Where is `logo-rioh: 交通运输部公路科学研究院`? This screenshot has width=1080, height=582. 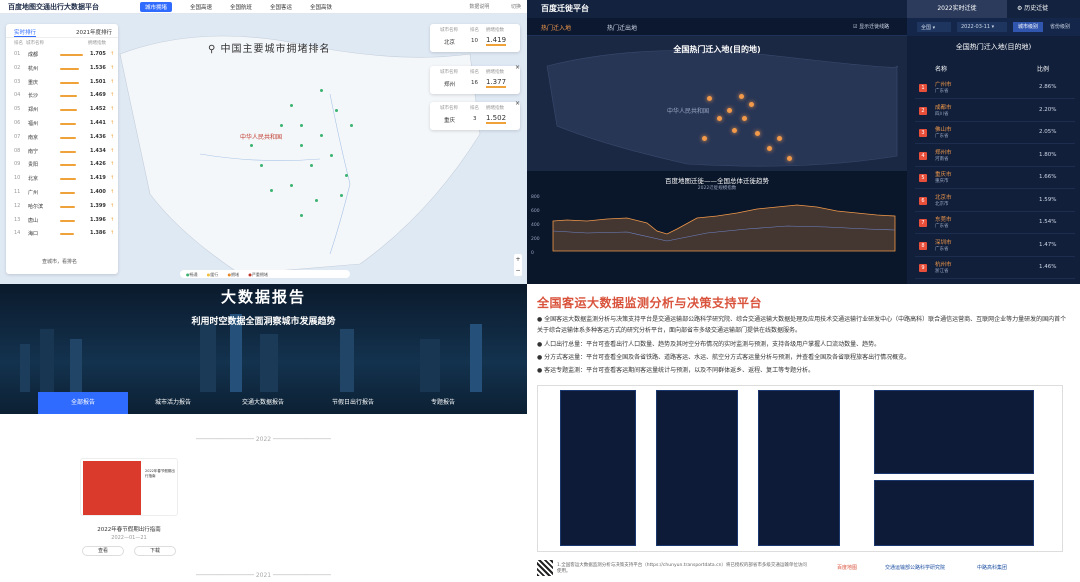
logo-rioh: 交通运输部公路科学研究院 is located at coordinates (915, 568).